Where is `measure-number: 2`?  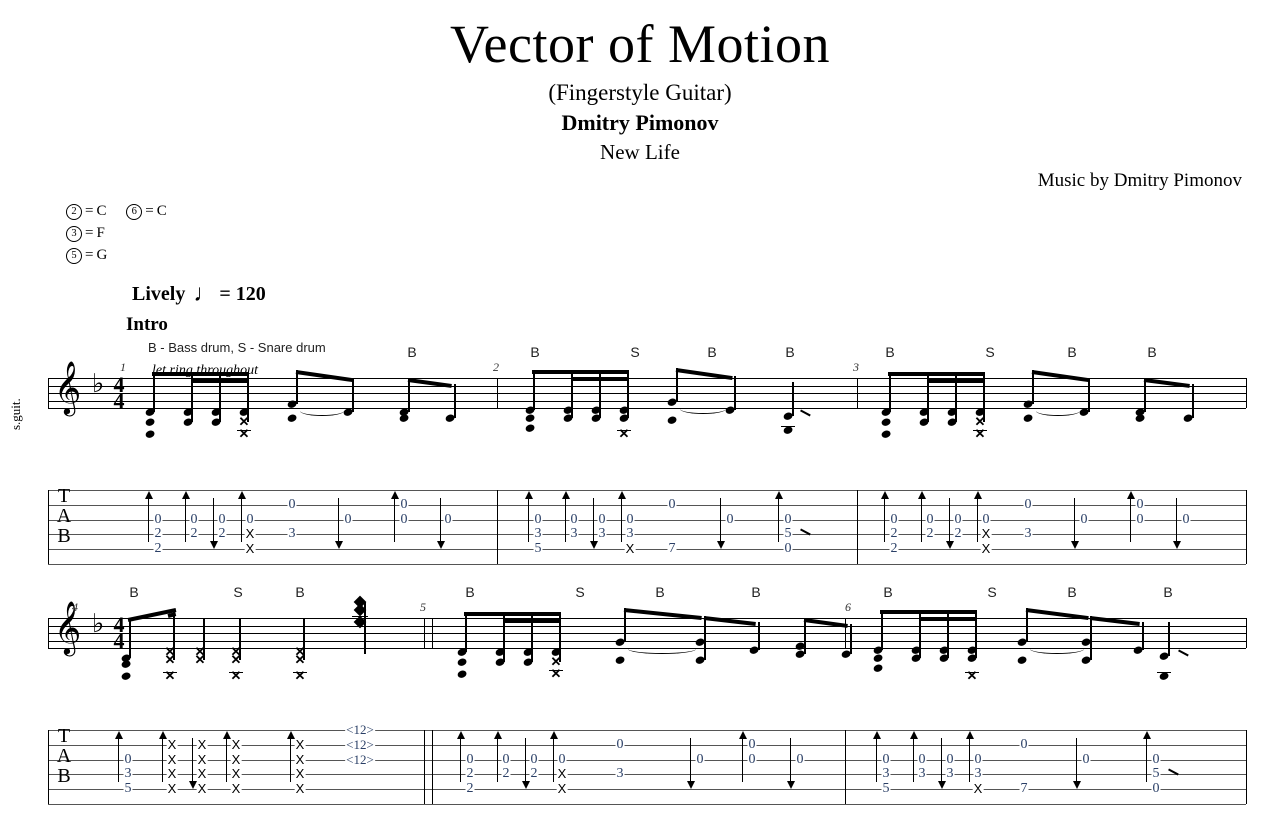
measure-number: 2 is located at coordinates (496, 367).